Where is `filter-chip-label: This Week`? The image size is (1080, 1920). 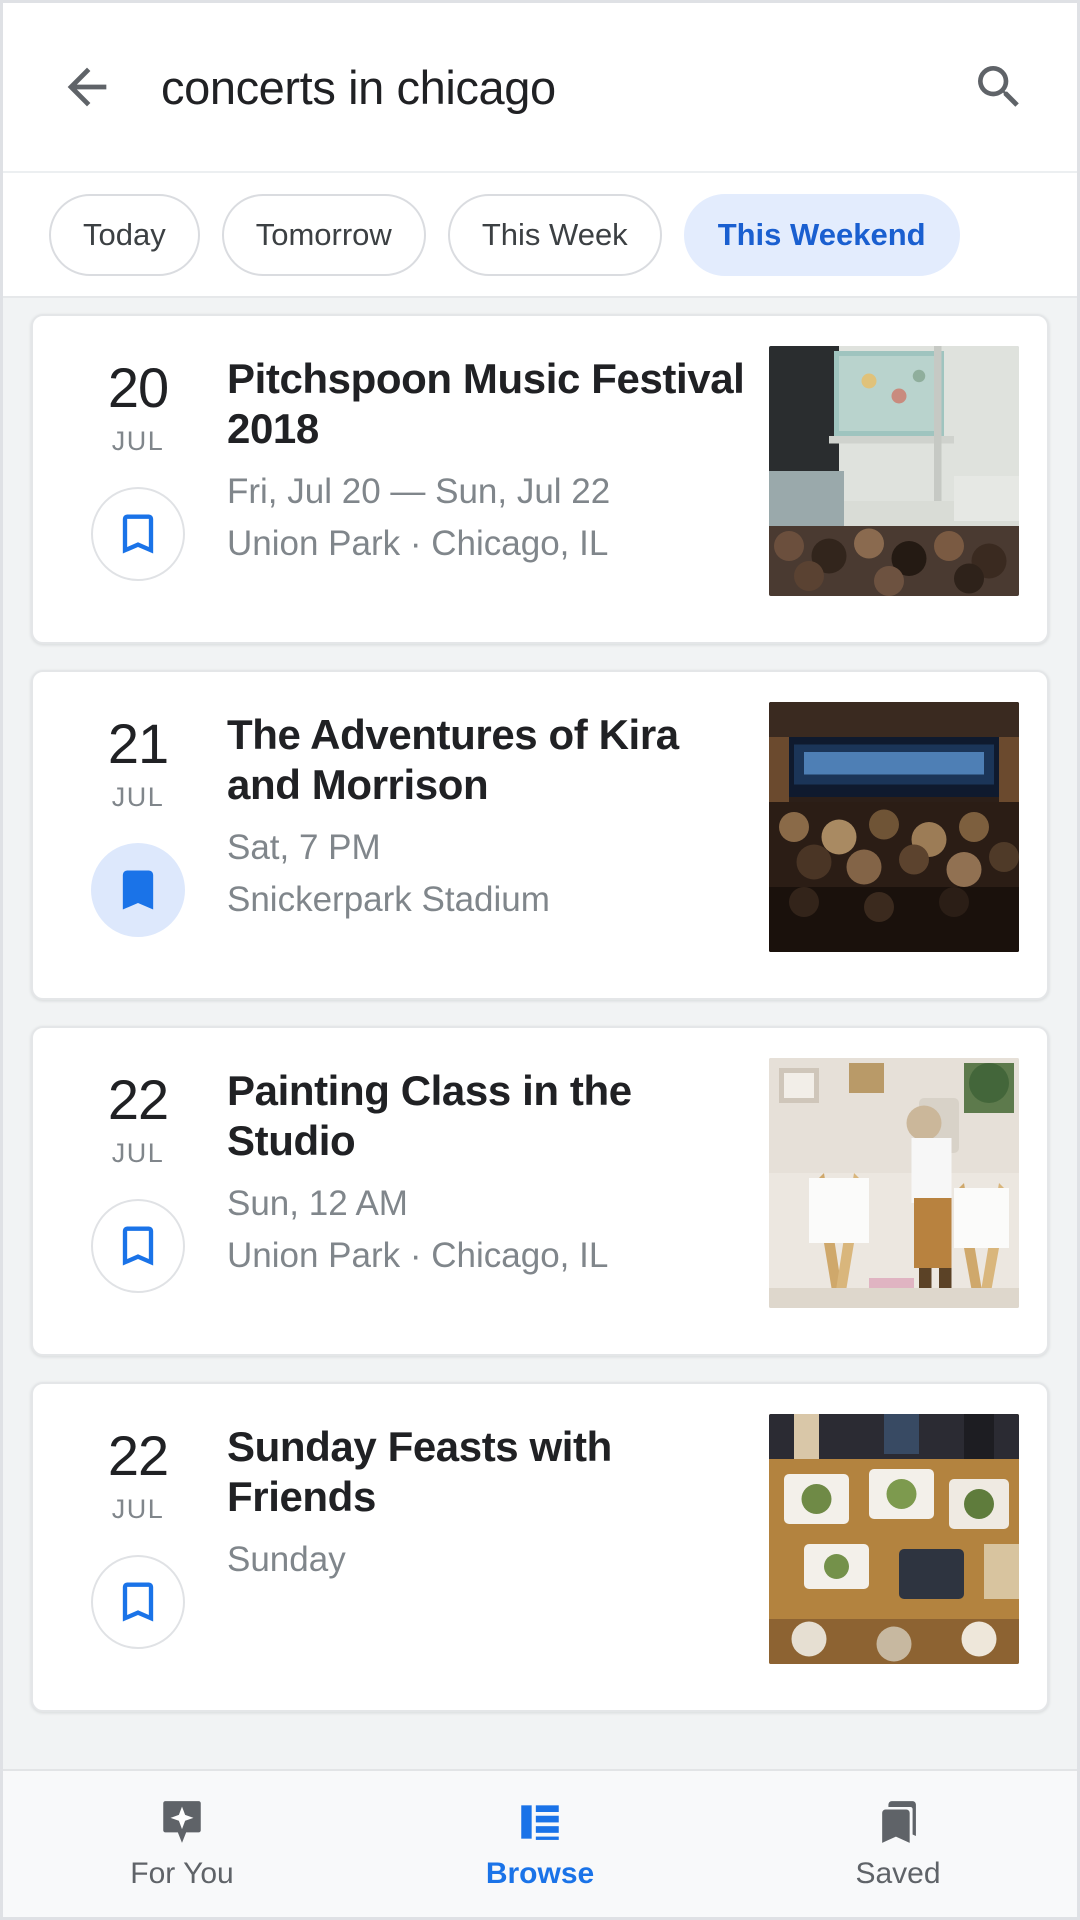
filter-chip-label: This Week is located at coordinates (554, 234).